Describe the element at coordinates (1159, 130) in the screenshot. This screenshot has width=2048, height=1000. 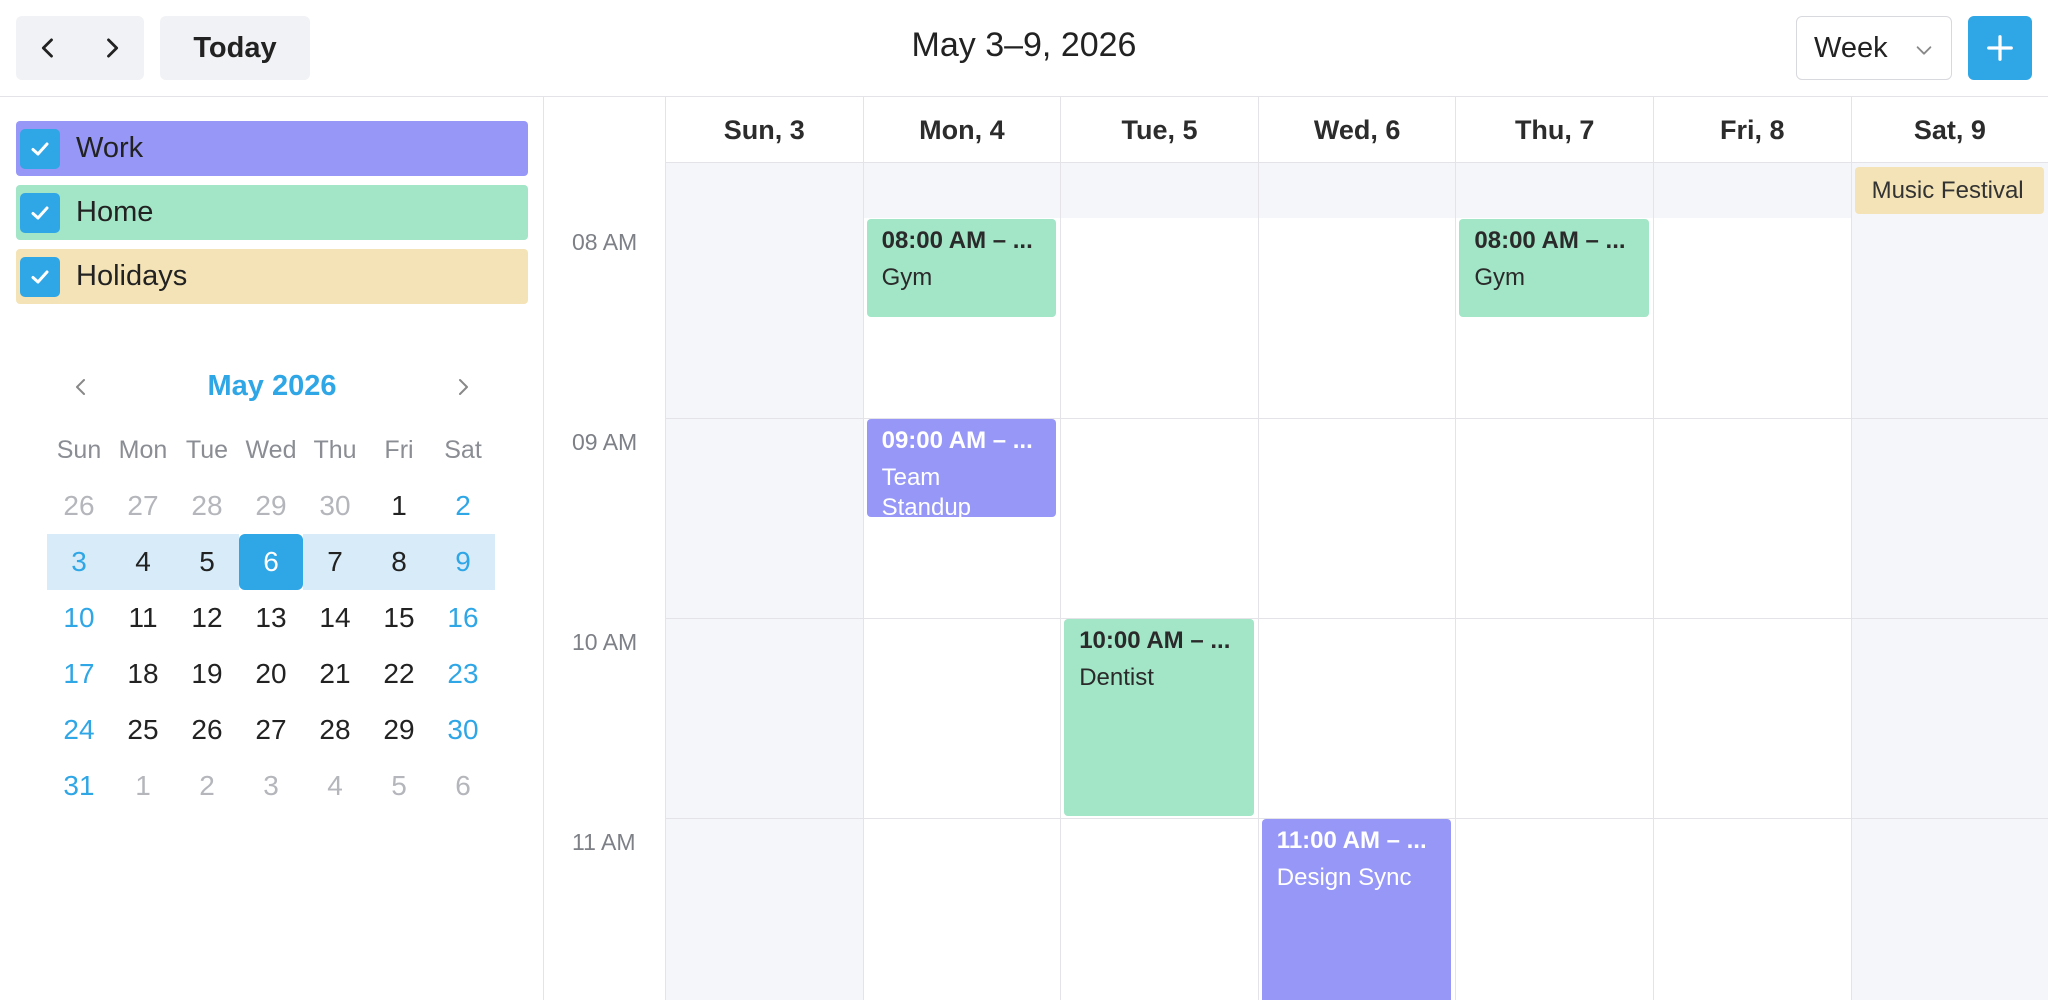
I see `day-header: Tue, 5` at that location.